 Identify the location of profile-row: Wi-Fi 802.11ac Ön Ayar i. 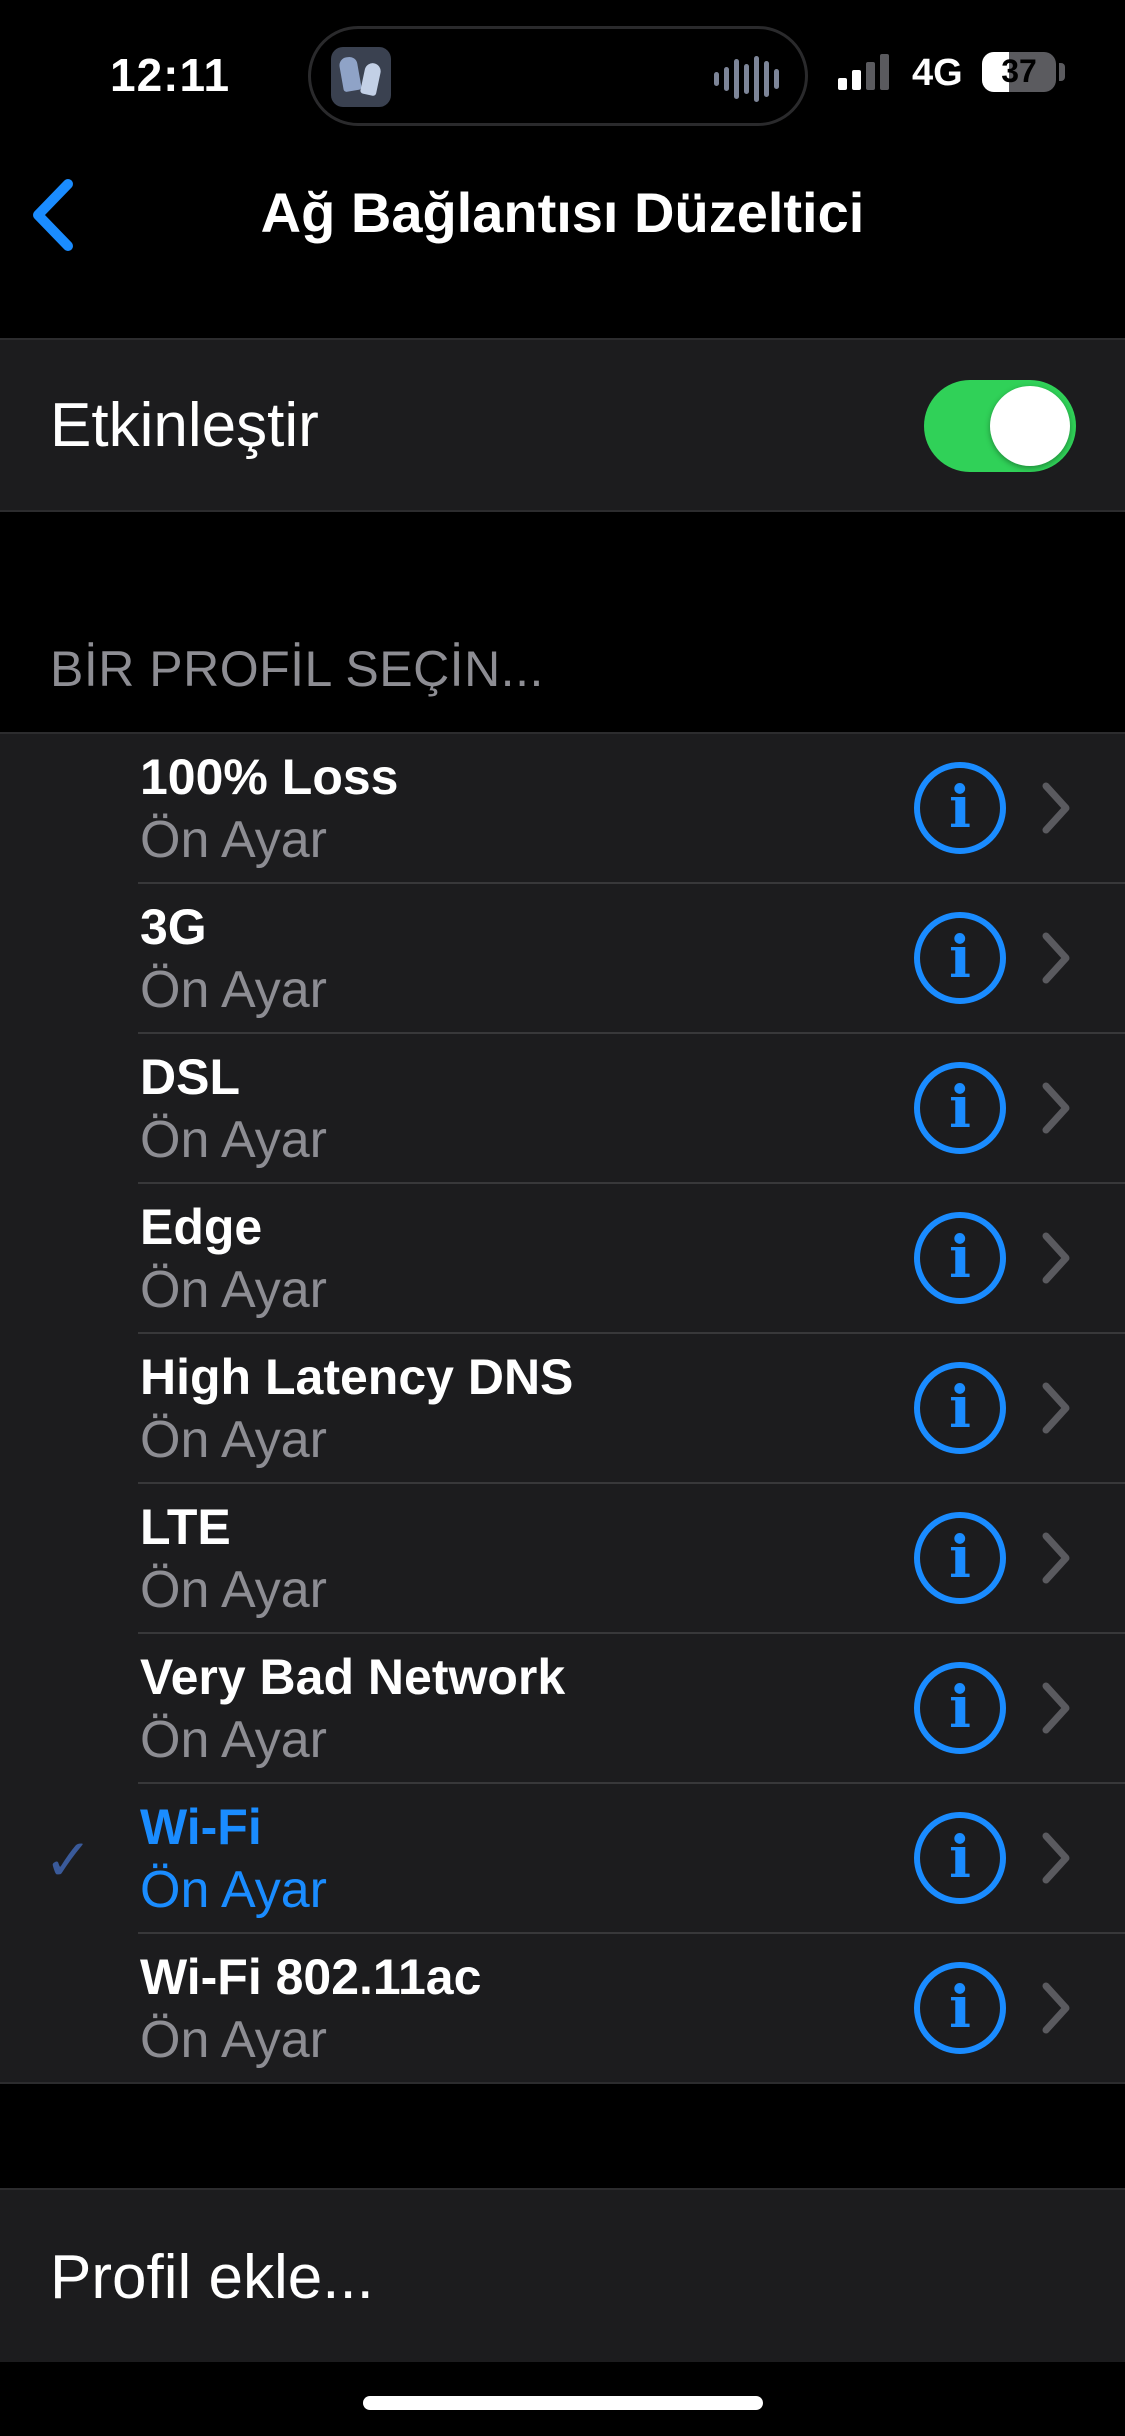
(562, 2009).